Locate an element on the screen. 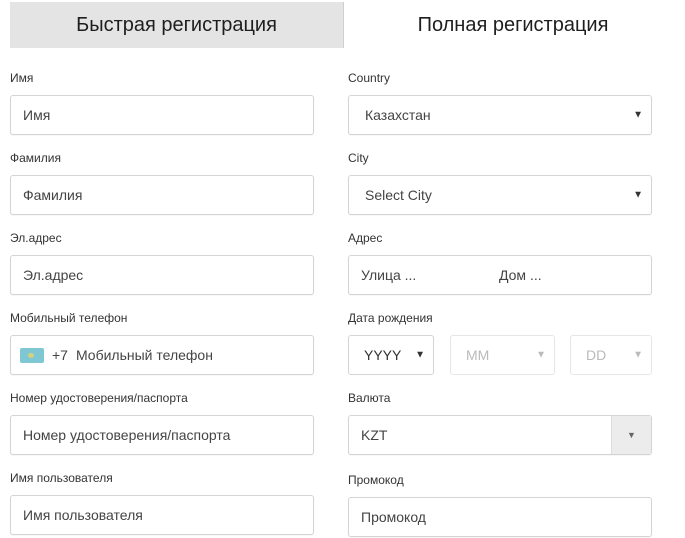  email-placeholder: Эл.адрес is located at coordinates (53, 275).